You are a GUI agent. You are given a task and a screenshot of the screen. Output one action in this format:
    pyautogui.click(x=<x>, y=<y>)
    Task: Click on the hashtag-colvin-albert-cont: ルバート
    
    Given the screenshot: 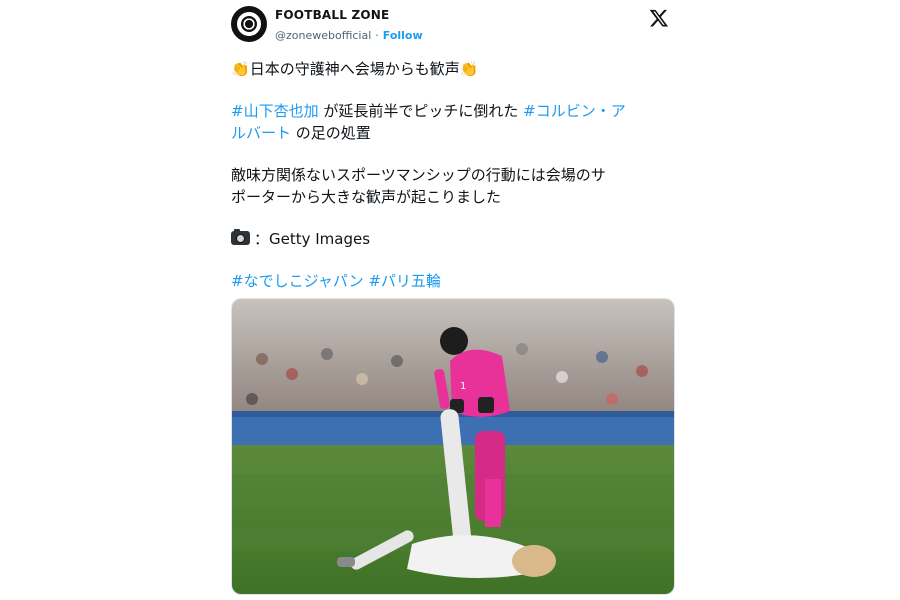 What is the action you would take?
    pyautogui.click(x=261, y=133)
    